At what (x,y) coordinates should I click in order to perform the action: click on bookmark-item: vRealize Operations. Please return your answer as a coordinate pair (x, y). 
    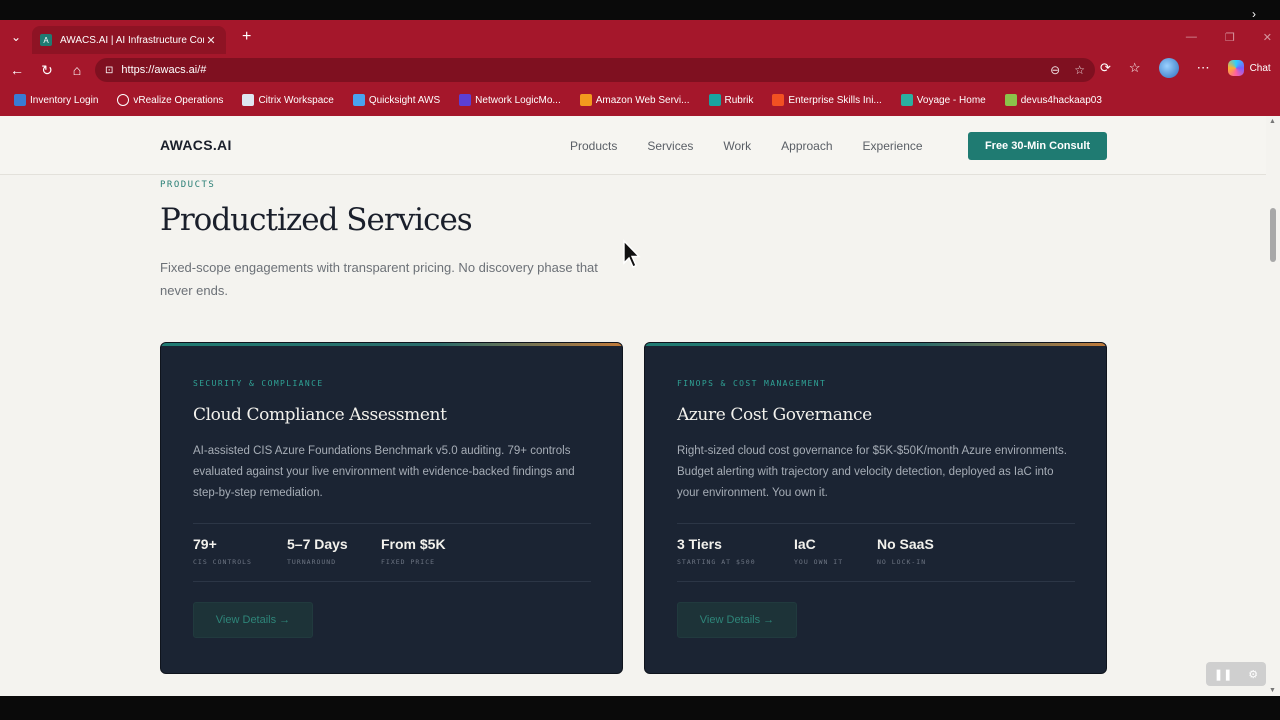
    Looking at the image, I should click on (170, 100).